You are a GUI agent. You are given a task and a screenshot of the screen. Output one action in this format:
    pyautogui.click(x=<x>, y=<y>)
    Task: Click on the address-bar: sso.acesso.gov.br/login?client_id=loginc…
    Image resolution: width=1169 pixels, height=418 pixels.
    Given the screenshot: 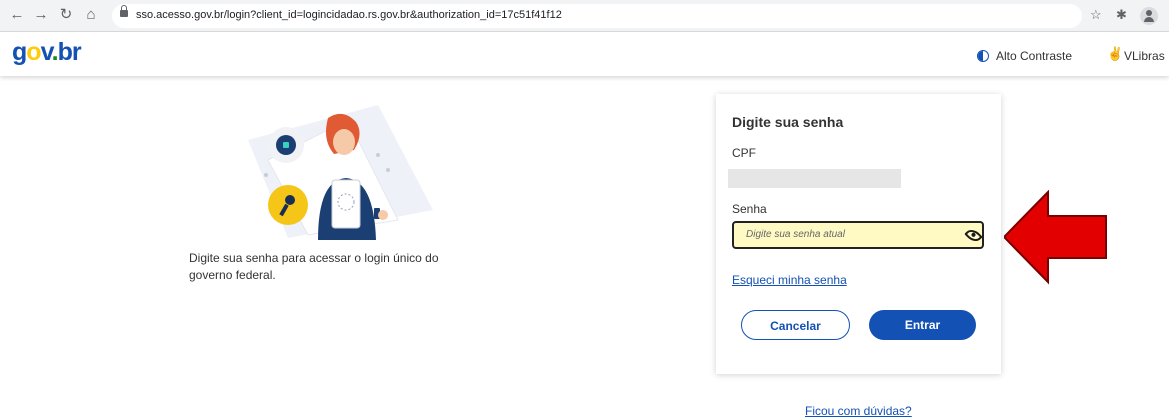 What is the action you would take?
    pyautogui.click(x=597, y=16)
    